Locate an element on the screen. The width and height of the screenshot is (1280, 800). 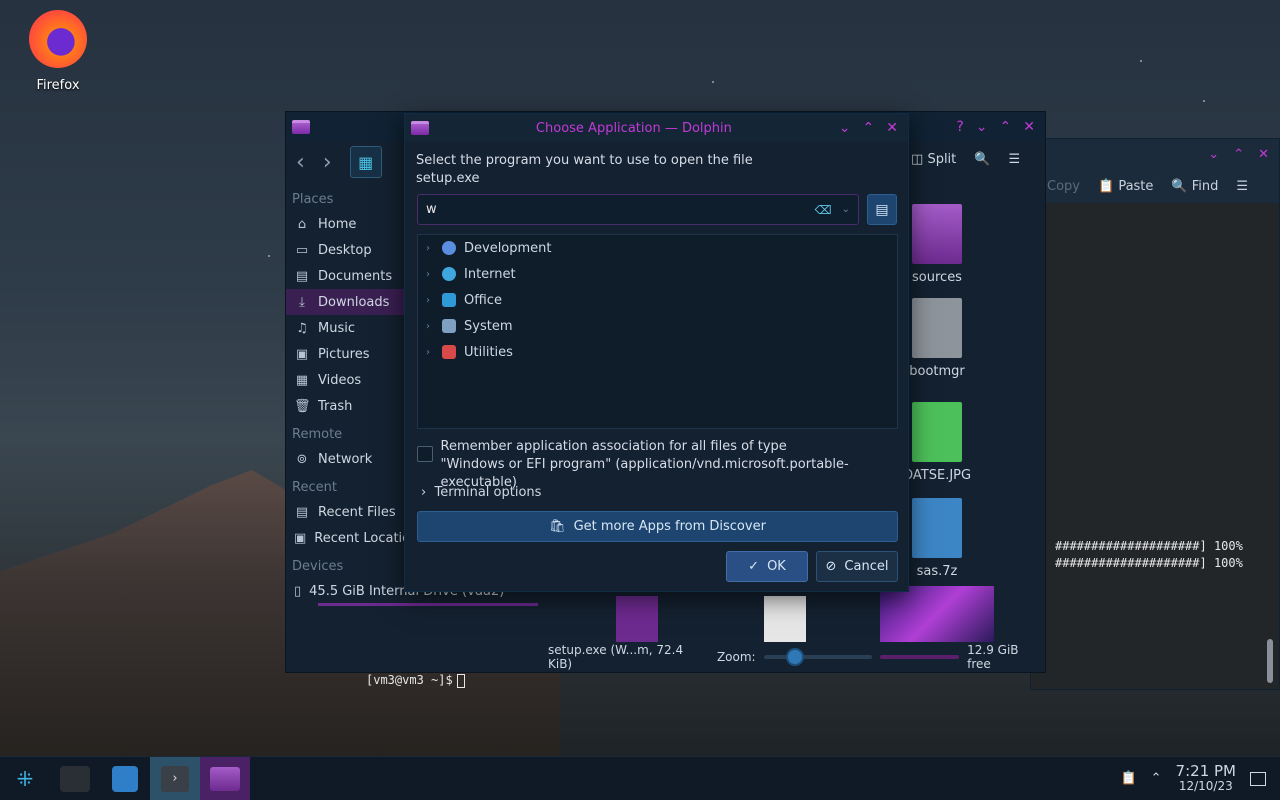
file-item-label: bootmgr is located at coordinates (937, 371).